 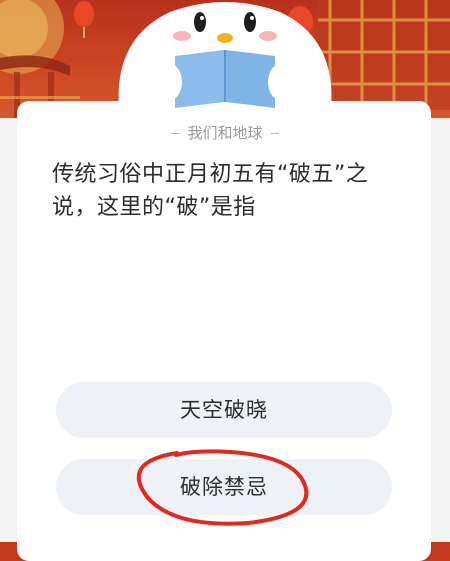 What do you see at coordinates (224, 410) in the screenshot?
I see `answer-option-1: 天空破晓` at bounding box center [224, 410].